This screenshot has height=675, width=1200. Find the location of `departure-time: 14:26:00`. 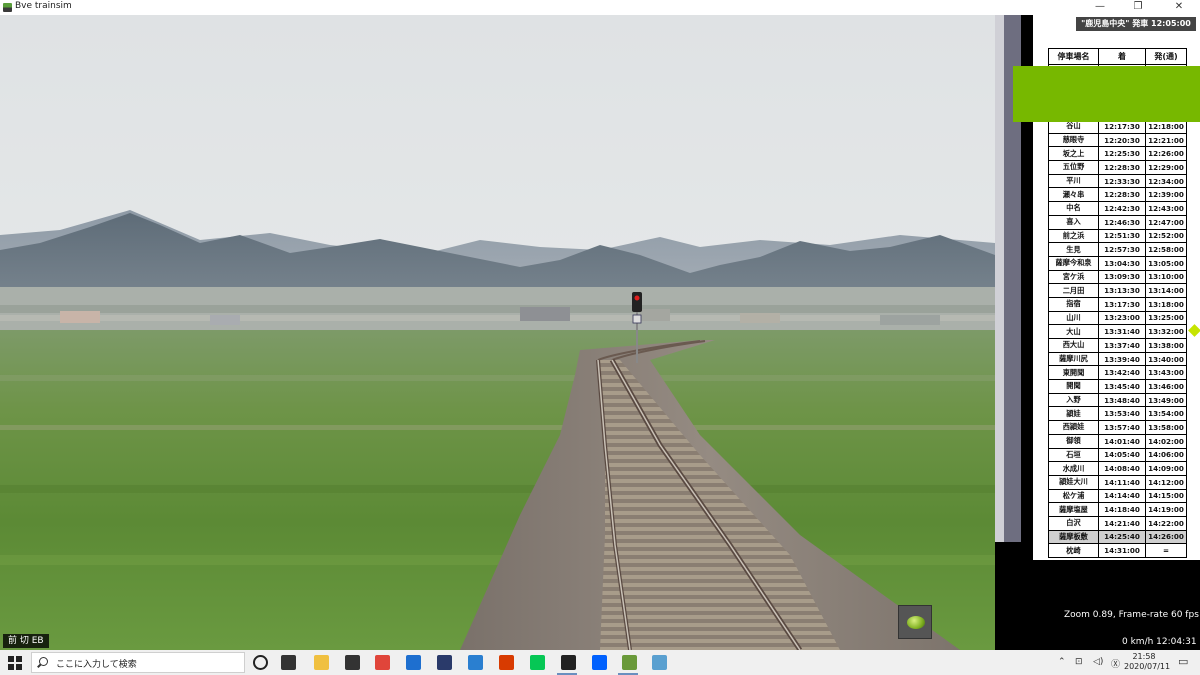

departure-time: 14:26:00 is located at coordinates (1166, 537).